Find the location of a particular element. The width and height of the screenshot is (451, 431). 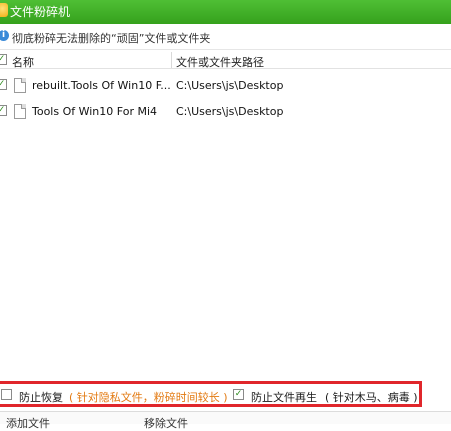

table-header: ✓ 名称 文件或文件夹路径 is located at coordinates (225, 60).